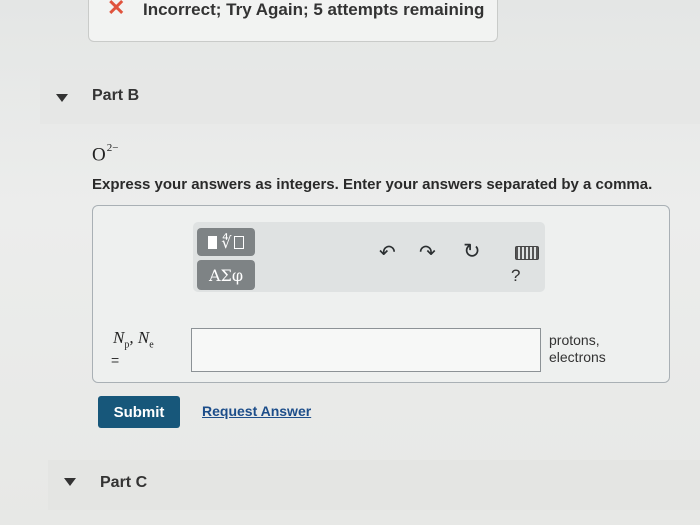 Image resolution: width=700 pixels, height=525 pixels. I want to click on answer-input, so click(366, 350).